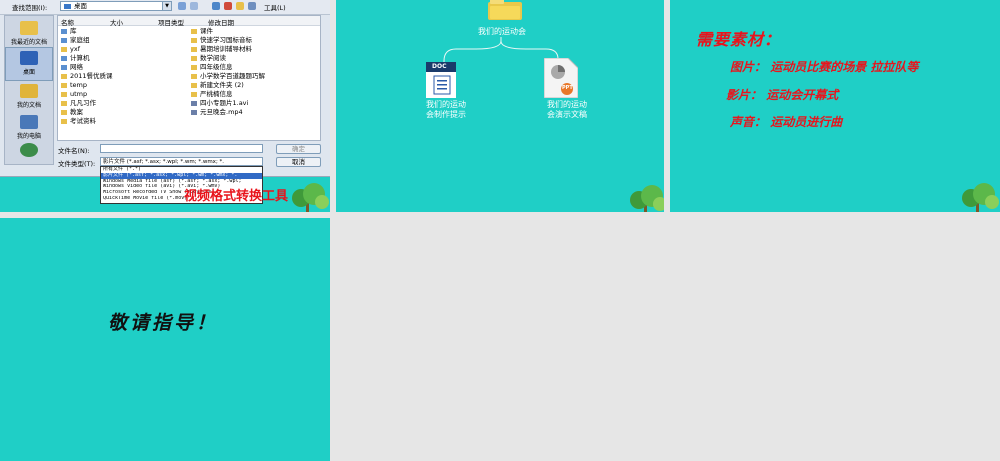 This screenshot has height=461, width=1000. I want to click on list-item: 网络, so click(72, 67).